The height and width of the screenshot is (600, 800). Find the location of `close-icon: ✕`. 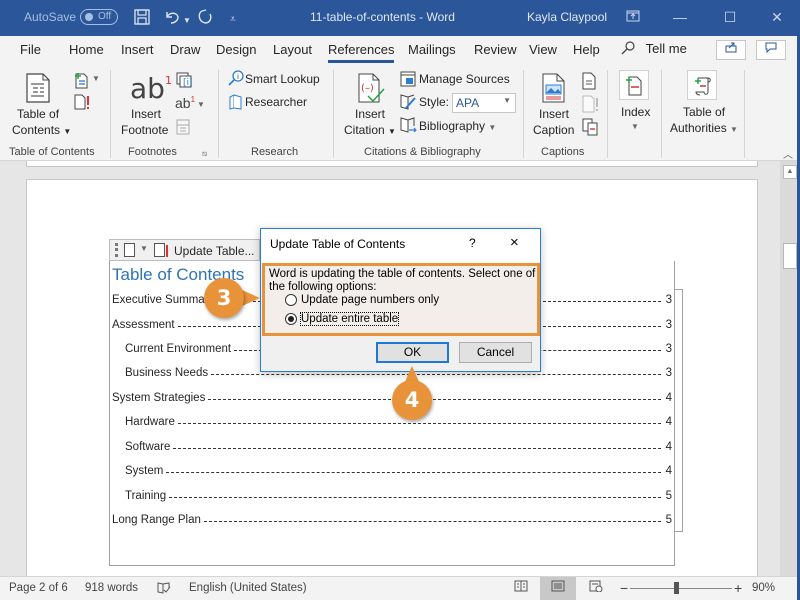

close-icon: ✕ is located at coordinates (777, 17).